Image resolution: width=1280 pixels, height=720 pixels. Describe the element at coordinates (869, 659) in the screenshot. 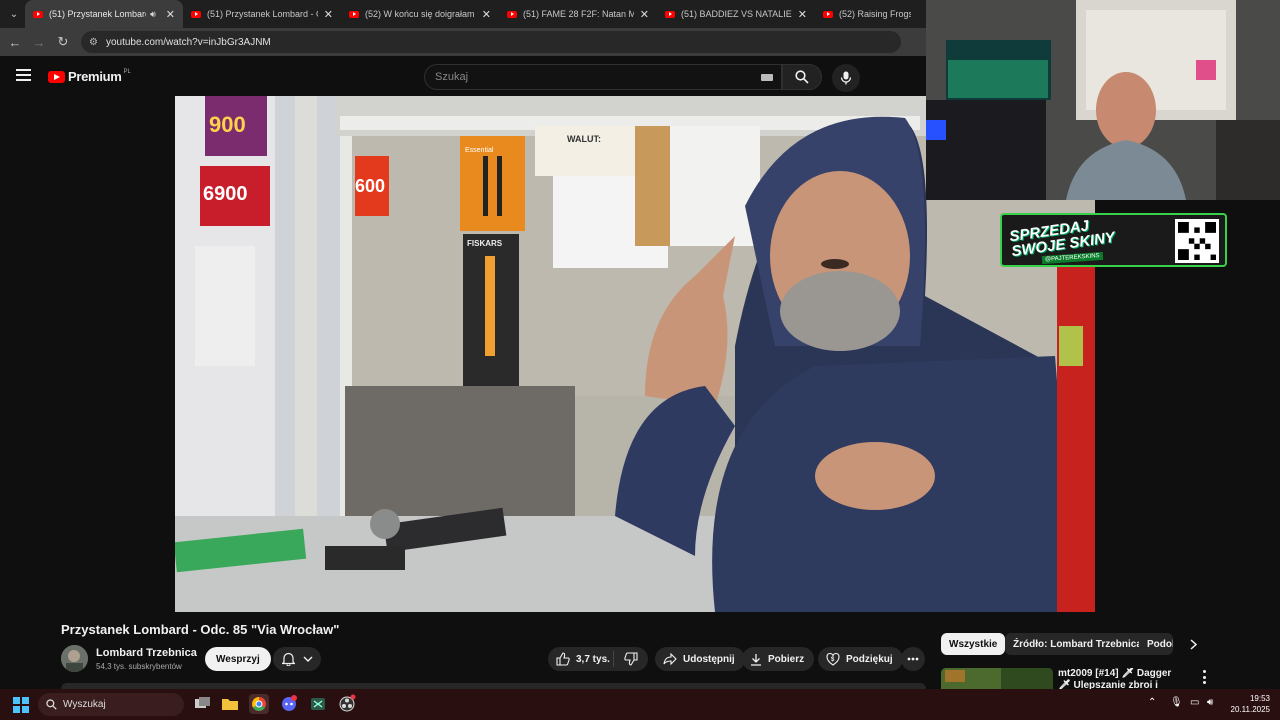

I see `thanks-label: Podziękuj` at that location.